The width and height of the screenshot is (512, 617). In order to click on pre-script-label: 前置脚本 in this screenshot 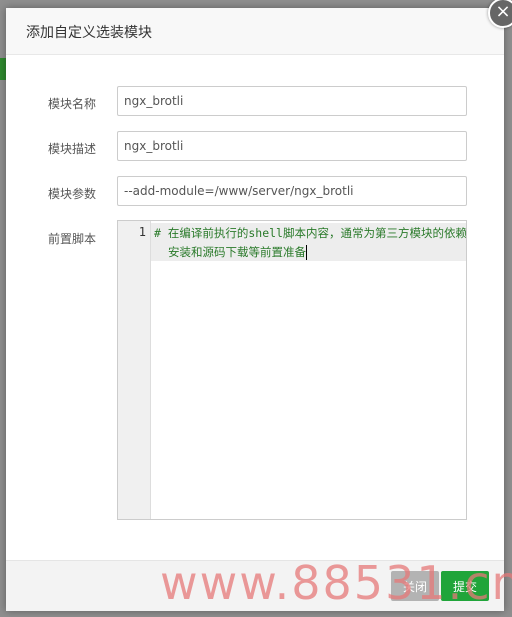, I will do `click(72, 239)`.